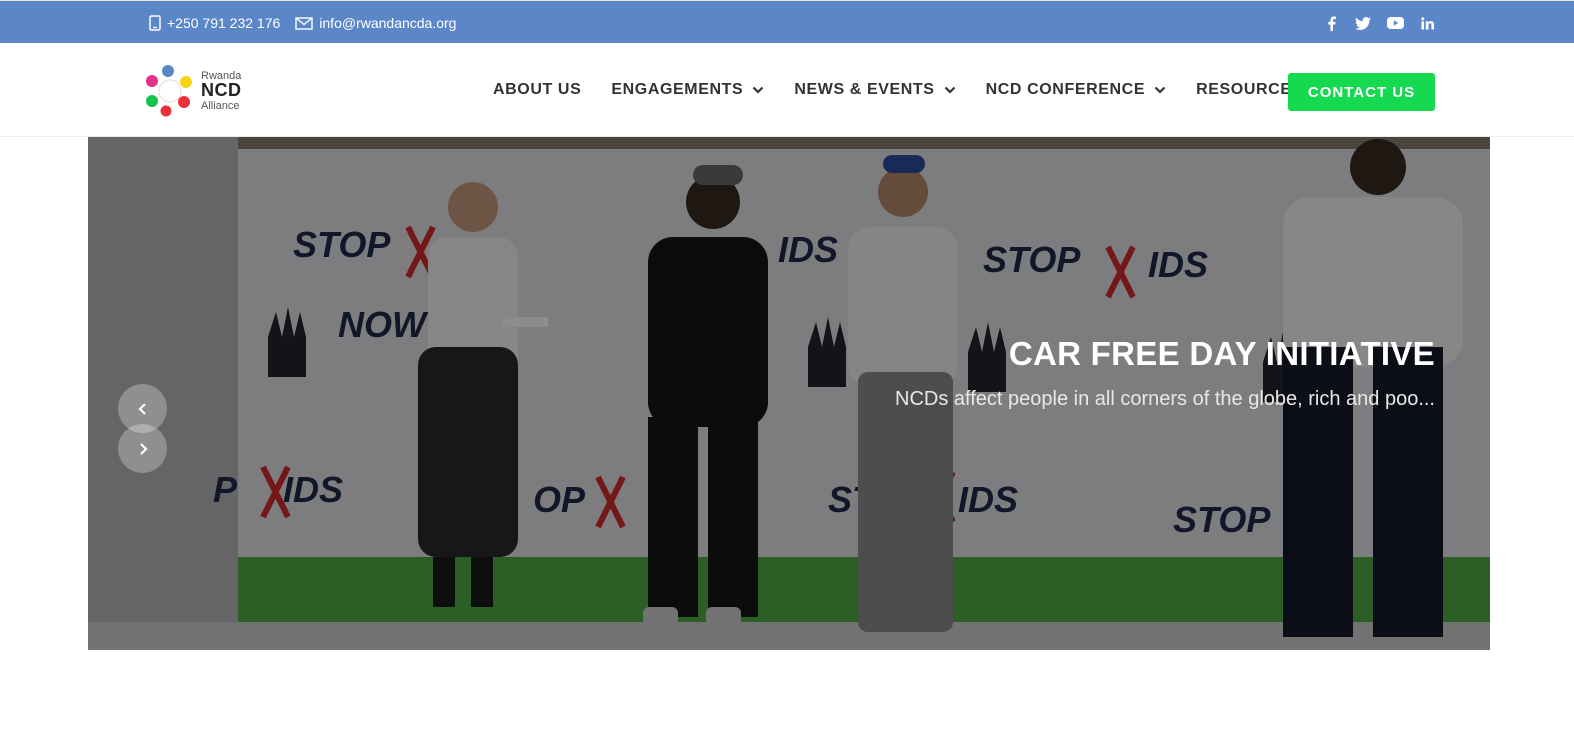 The width and height of the screenshot is (1574, 740). What do you see at coordinates (1427, 23) in the screenshot?
I see `linkedin-icon` at bounding box center [1427, 23].